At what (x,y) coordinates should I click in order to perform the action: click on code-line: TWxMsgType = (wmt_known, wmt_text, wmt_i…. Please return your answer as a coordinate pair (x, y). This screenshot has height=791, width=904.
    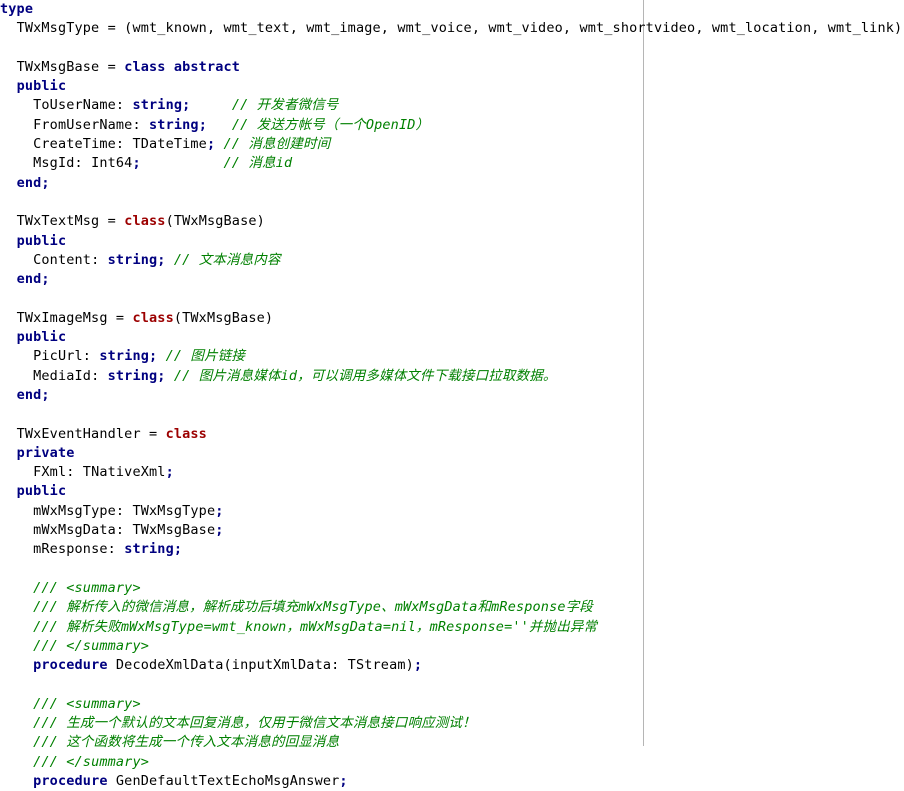
    Looking at the image, I should click on (452, 28).